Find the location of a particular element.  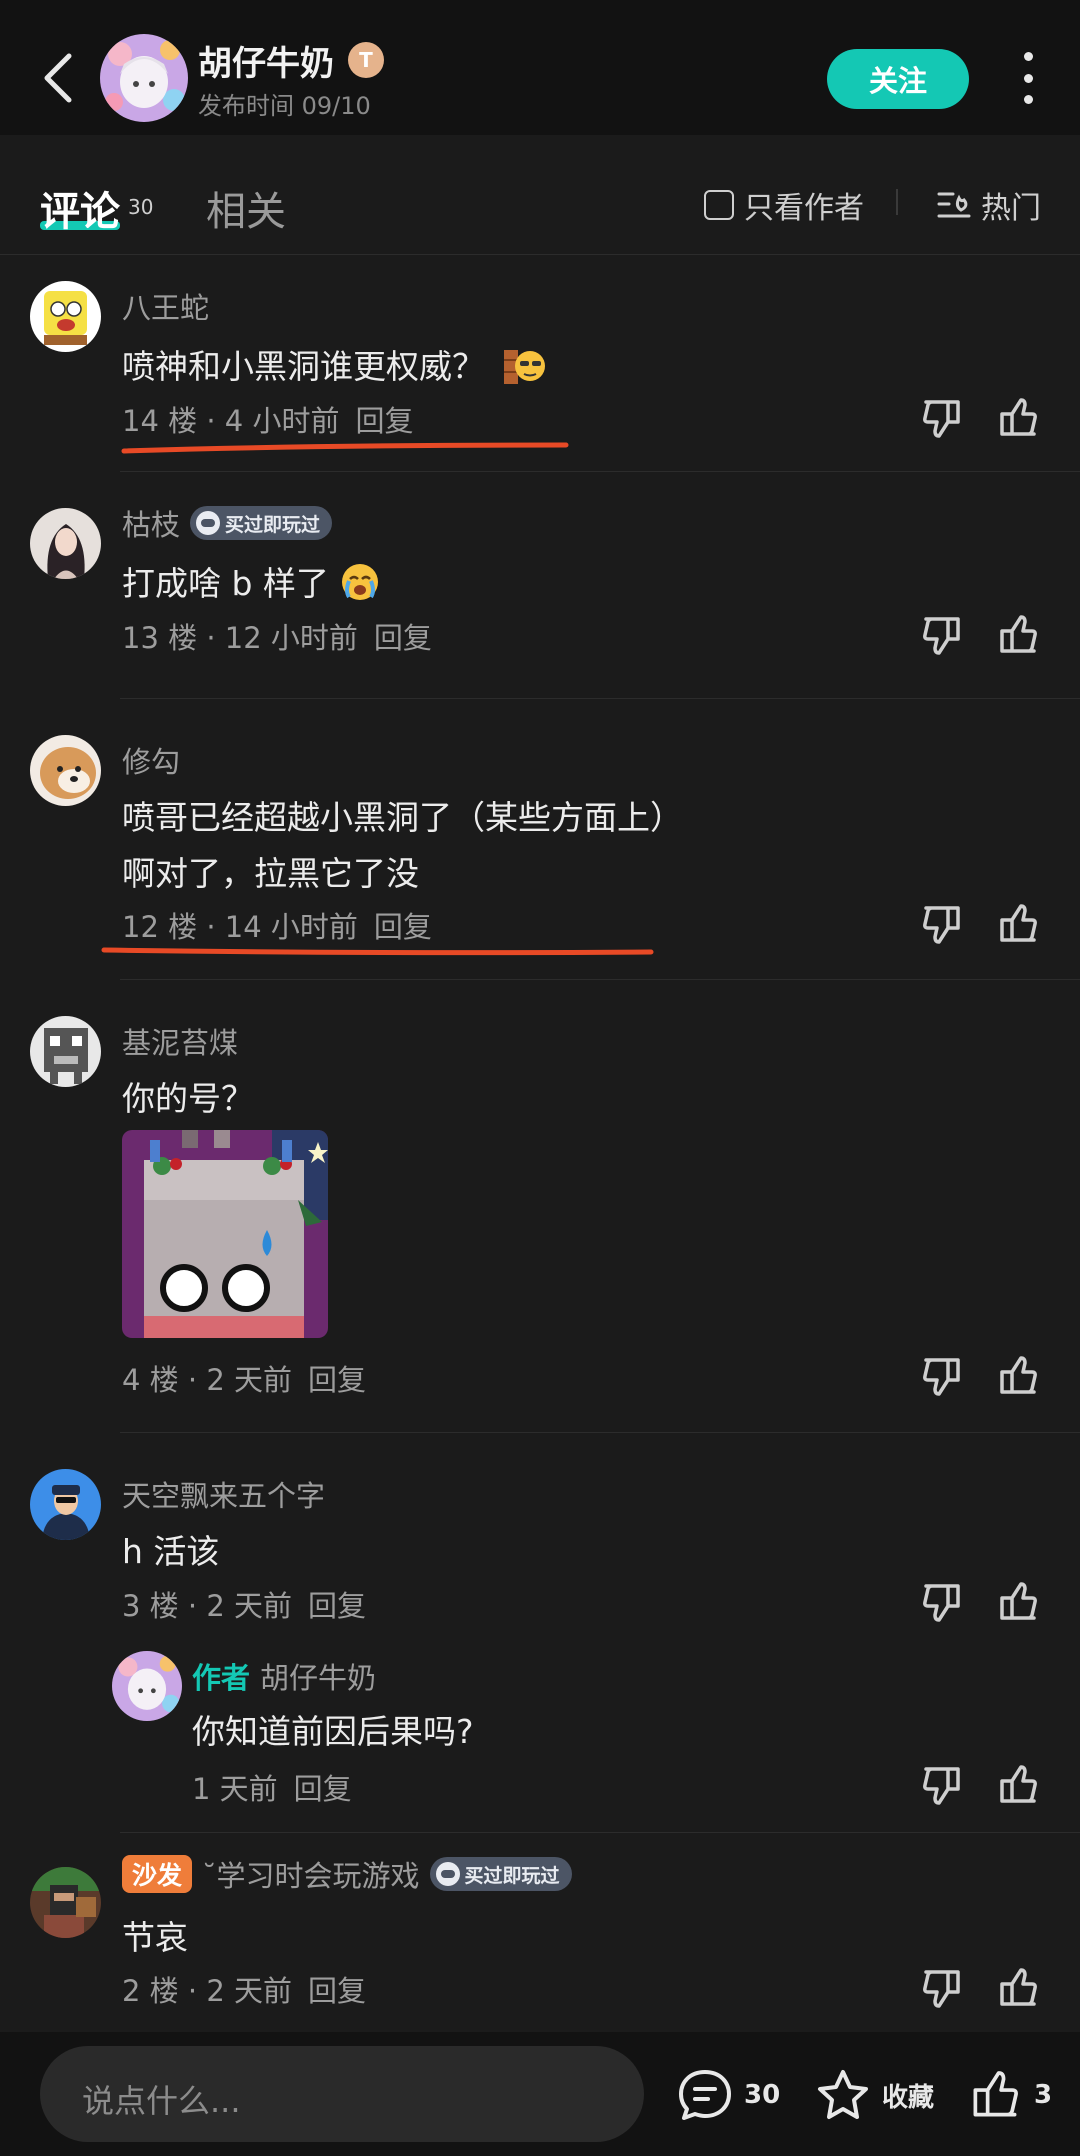

comment-meta: 3 楼 · 2 天前 回复 is located at coordinates (244, 1604).